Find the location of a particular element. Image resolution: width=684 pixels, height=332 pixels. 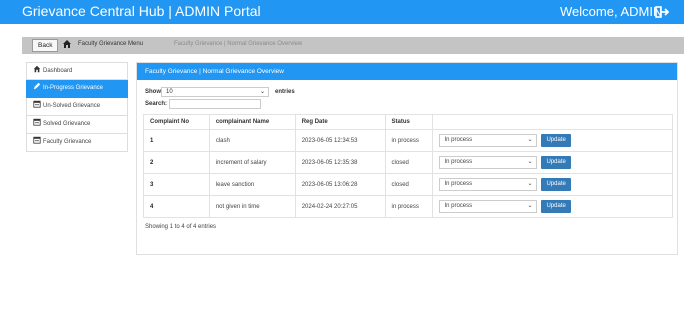

reg-date: 2023-06-05 12:35:38 is located at coordinates (340, 162).